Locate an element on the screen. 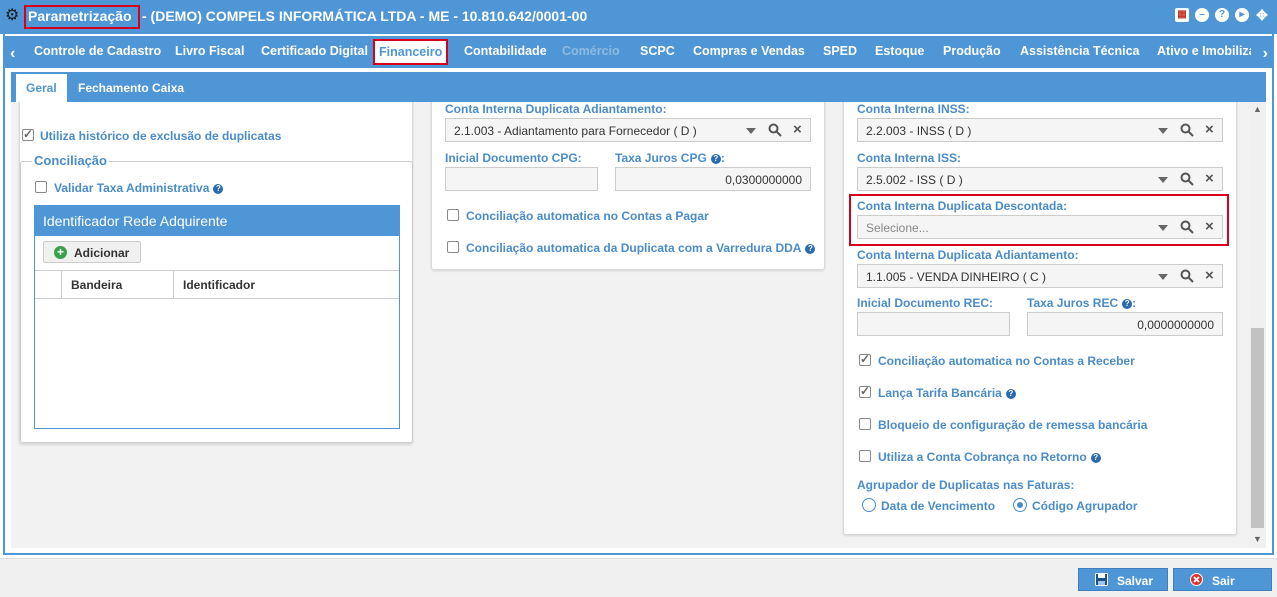  taxa-juros-rec-input: 0,0000000000 is located at coordinates (1125, 324).